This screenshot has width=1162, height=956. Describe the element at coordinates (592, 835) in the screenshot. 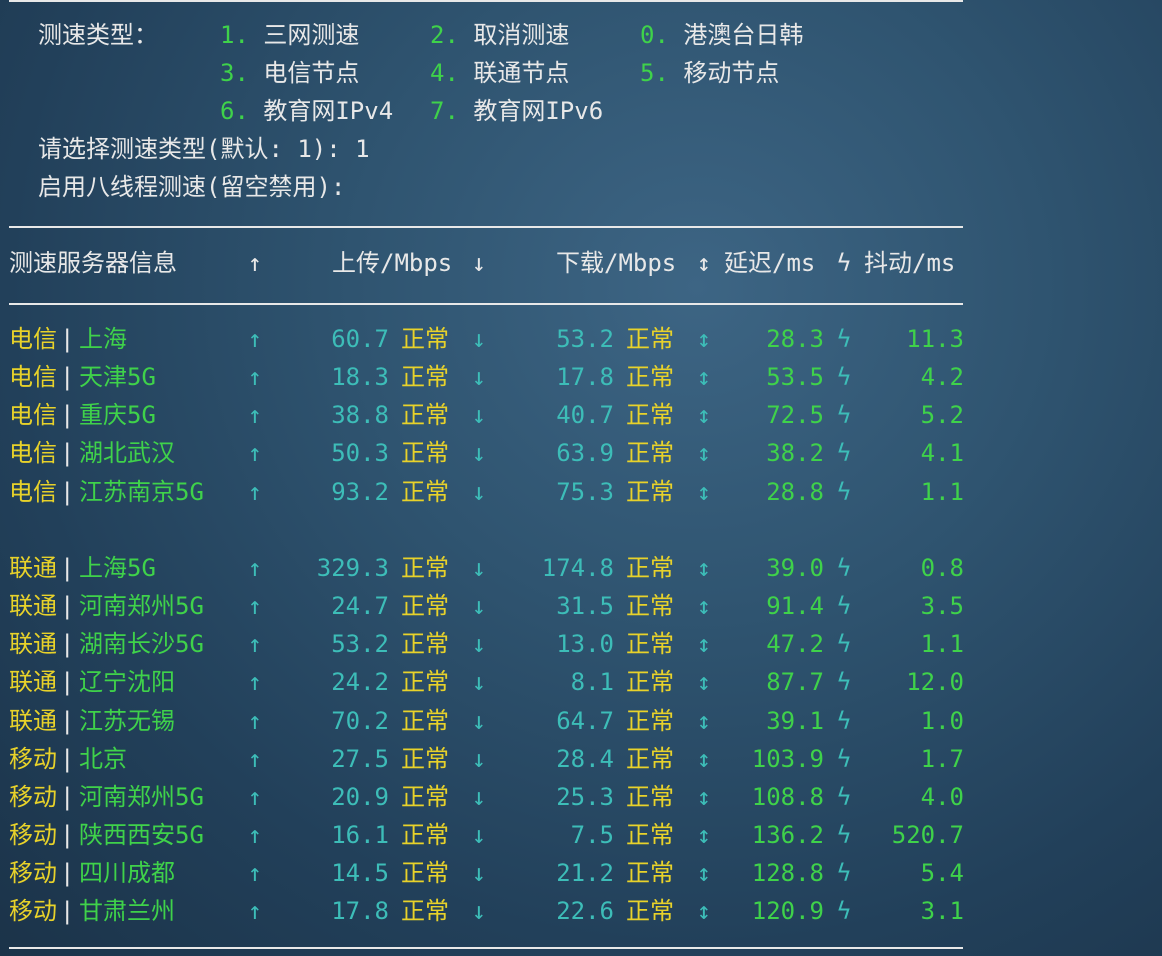

I see `download-value: 7.5` at that location.